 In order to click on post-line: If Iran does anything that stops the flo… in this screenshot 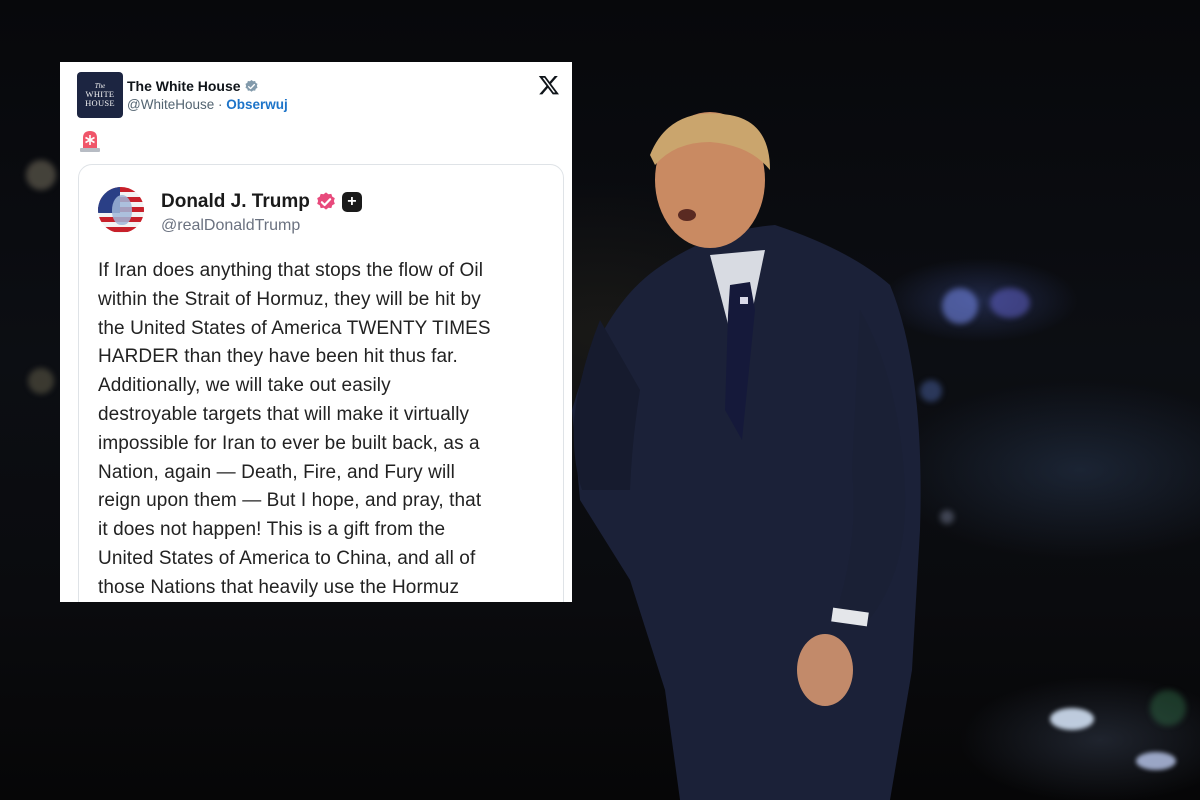, I will do `click(291, 270)`.